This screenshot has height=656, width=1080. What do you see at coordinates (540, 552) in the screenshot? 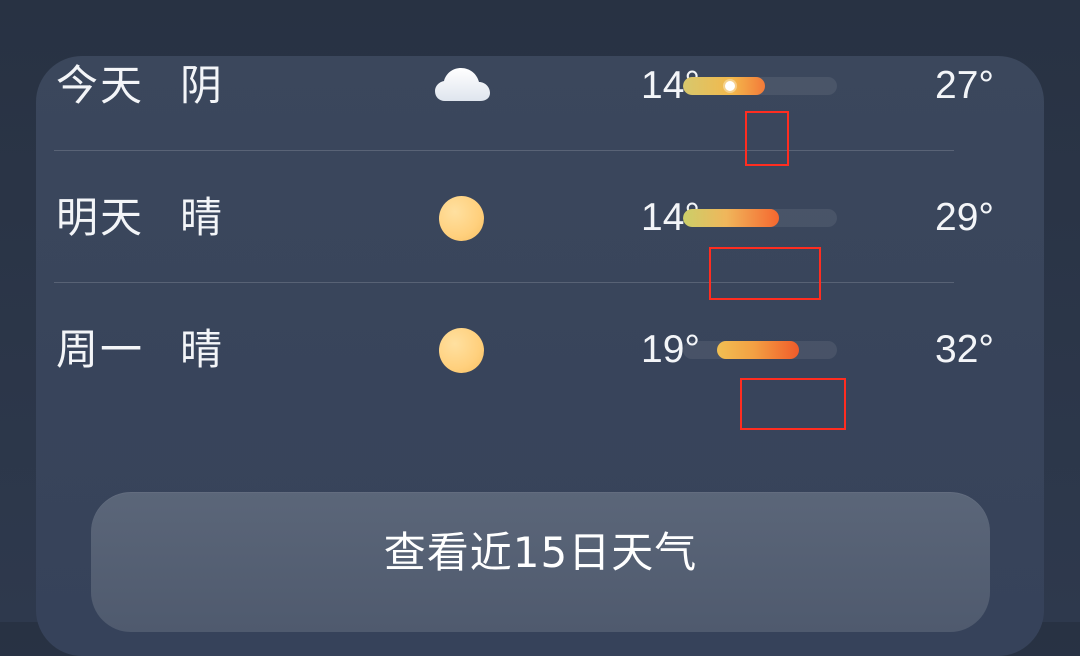
I see `view-15-day-weather-button-label: 查看近15日天气` at bounding box center [540, 552].